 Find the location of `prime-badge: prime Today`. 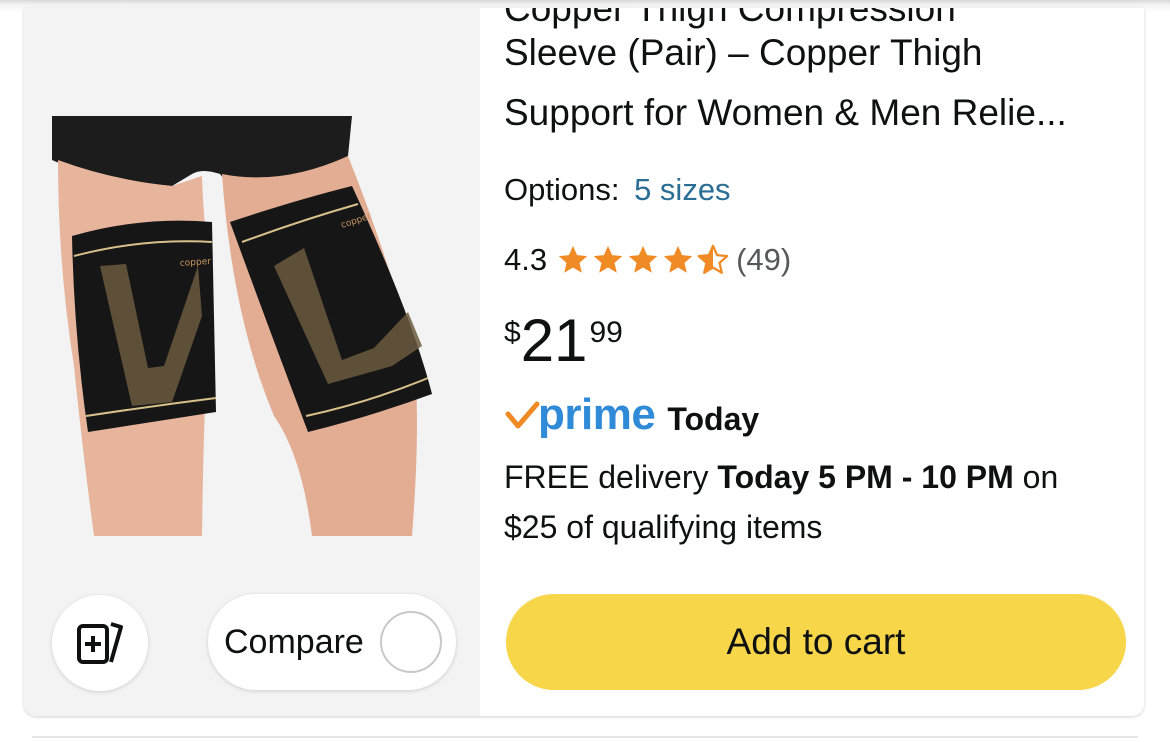

prime-badge: prime Today is located at coordinates (631, 415).